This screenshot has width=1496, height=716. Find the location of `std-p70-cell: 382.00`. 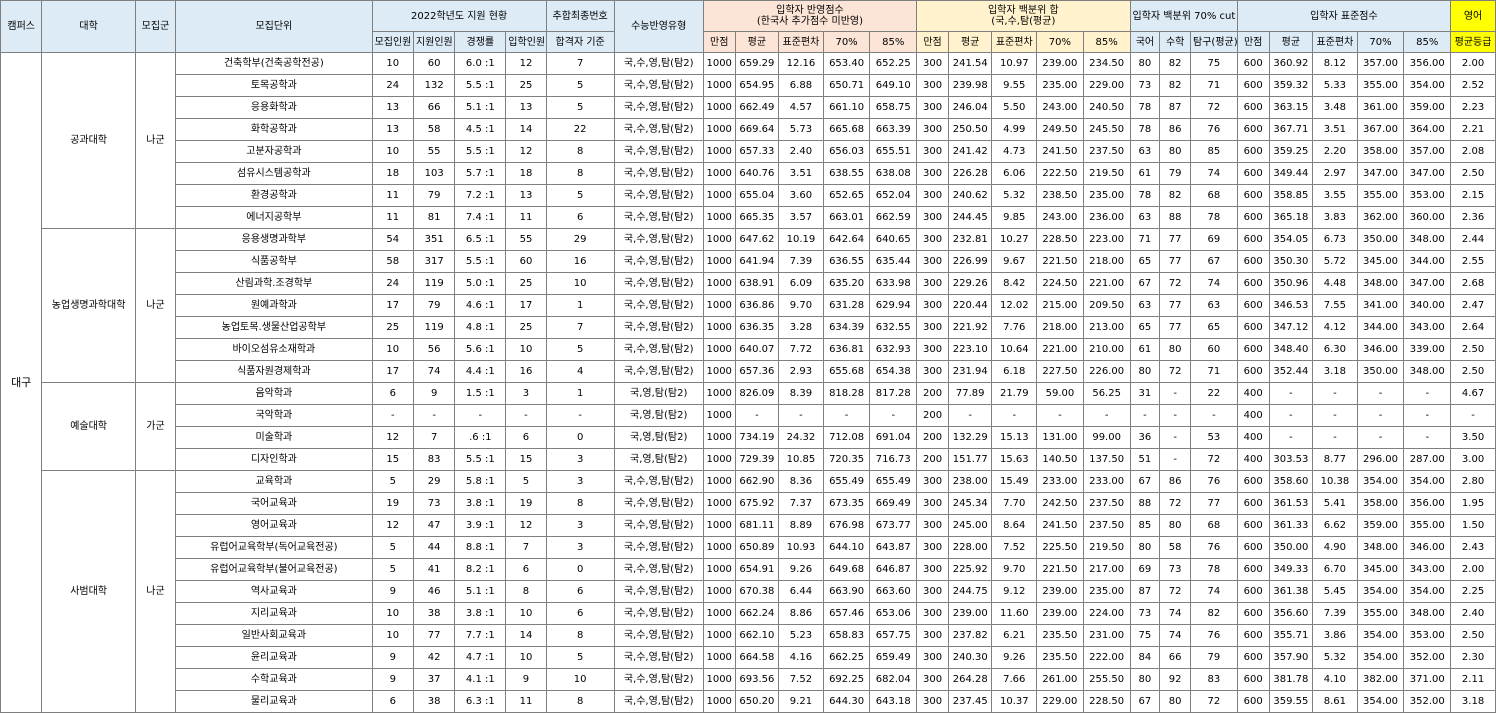

std-p70-cell: 382.00 is located at coordinates (1380, 679).